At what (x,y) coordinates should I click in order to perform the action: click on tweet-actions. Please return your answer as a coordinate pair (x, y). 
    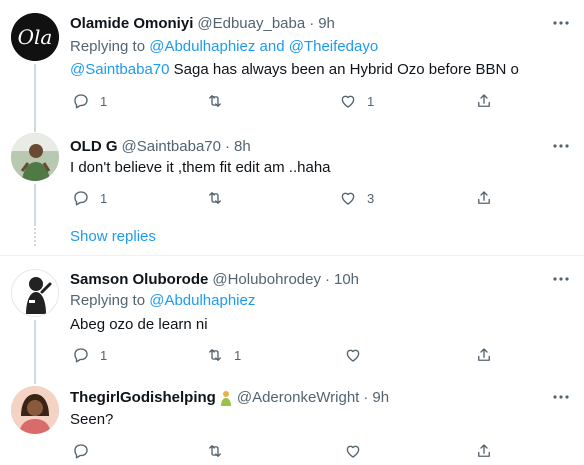
    Looking at the image, I should click on (292, 451).